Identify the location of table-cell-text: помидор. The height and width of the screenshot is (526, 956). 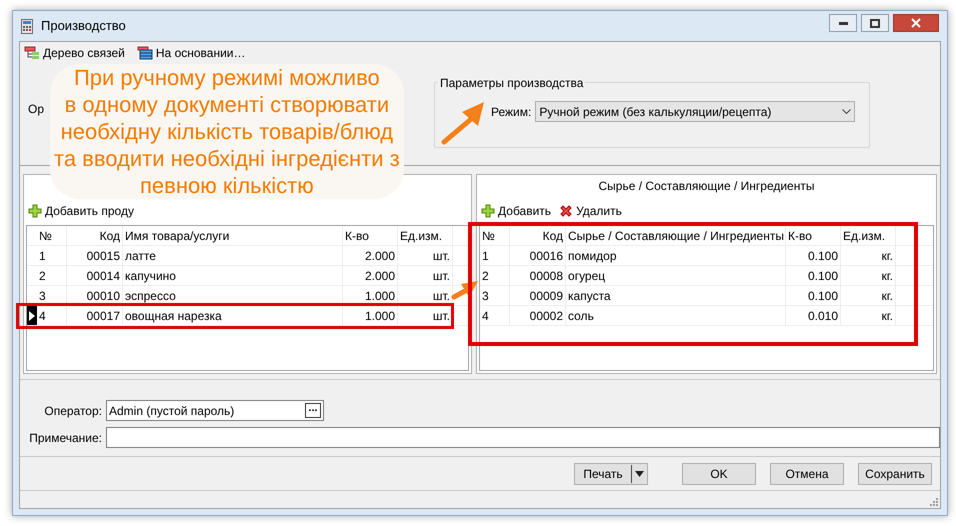
(592, 256).